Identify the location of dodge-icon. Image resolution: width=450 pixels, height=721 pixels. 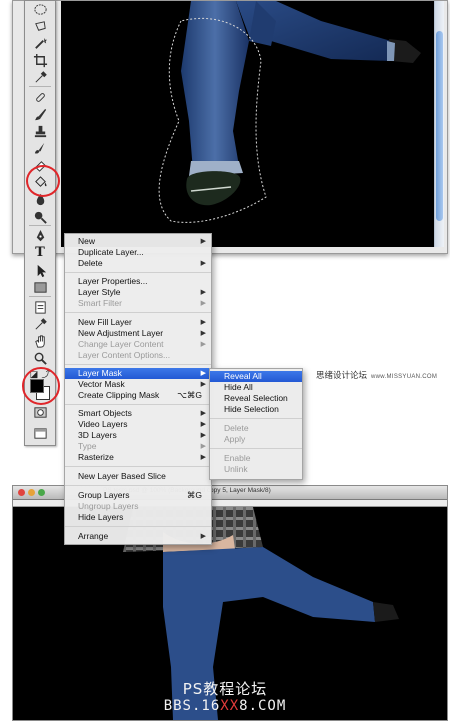
(40, 216).